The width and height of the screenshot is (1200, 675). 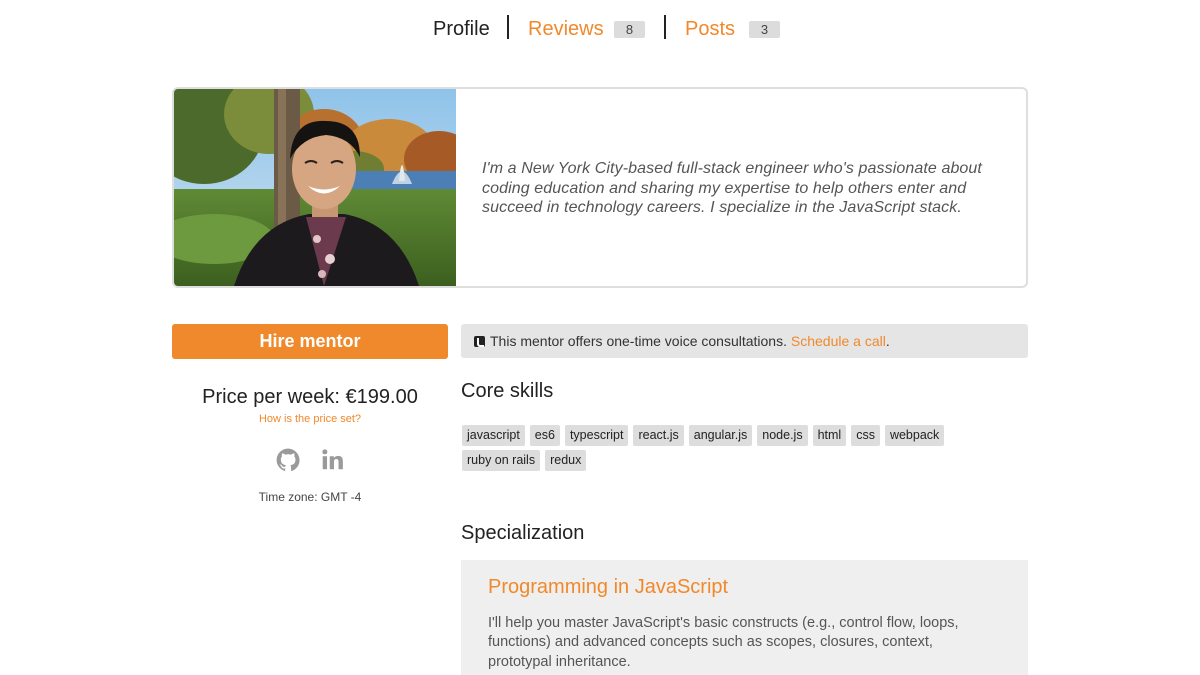 What do you see at coordinates (914, 435) in the screenshot?
I see `skill-tag: webpack` at bounding box center [914, 435].